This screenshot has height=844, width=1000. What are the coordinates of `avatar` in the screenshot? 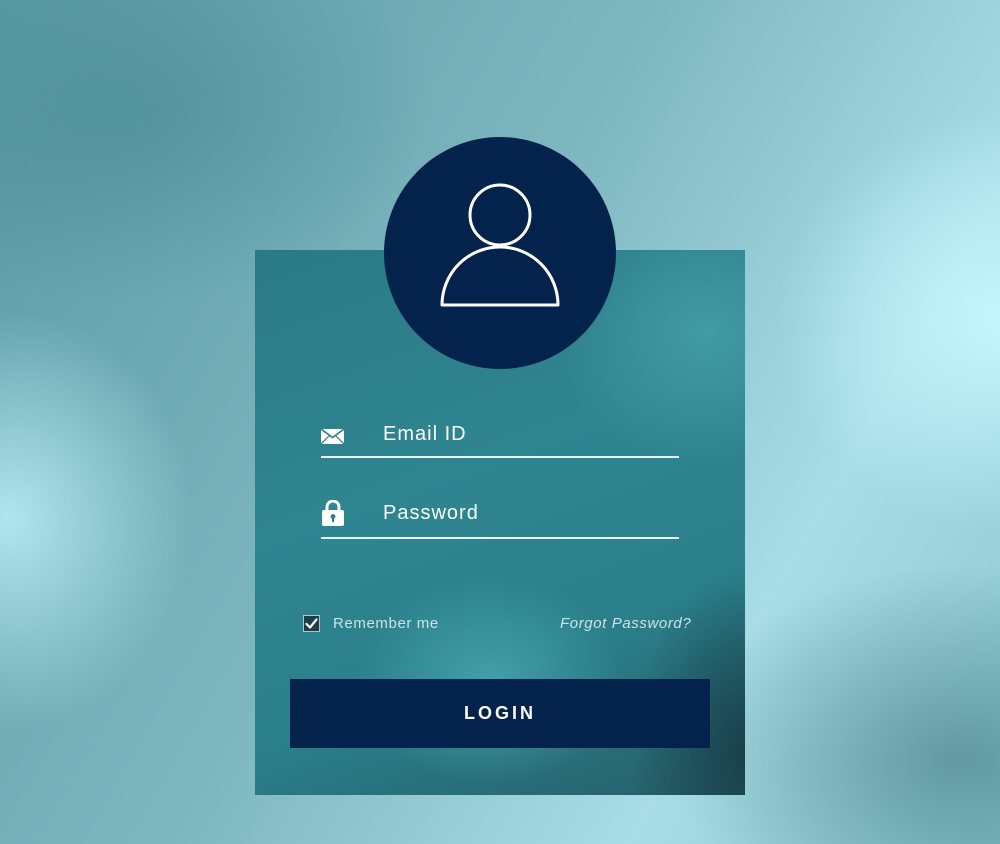 It's located at (500, 253).